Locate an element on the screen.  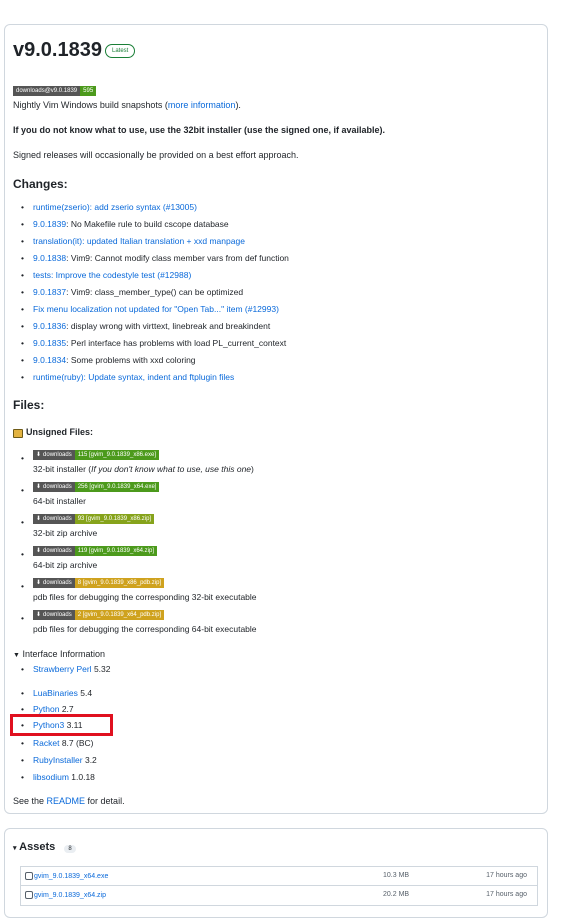
release-title: v9.0.1839 is located at coordinates (57, 50).